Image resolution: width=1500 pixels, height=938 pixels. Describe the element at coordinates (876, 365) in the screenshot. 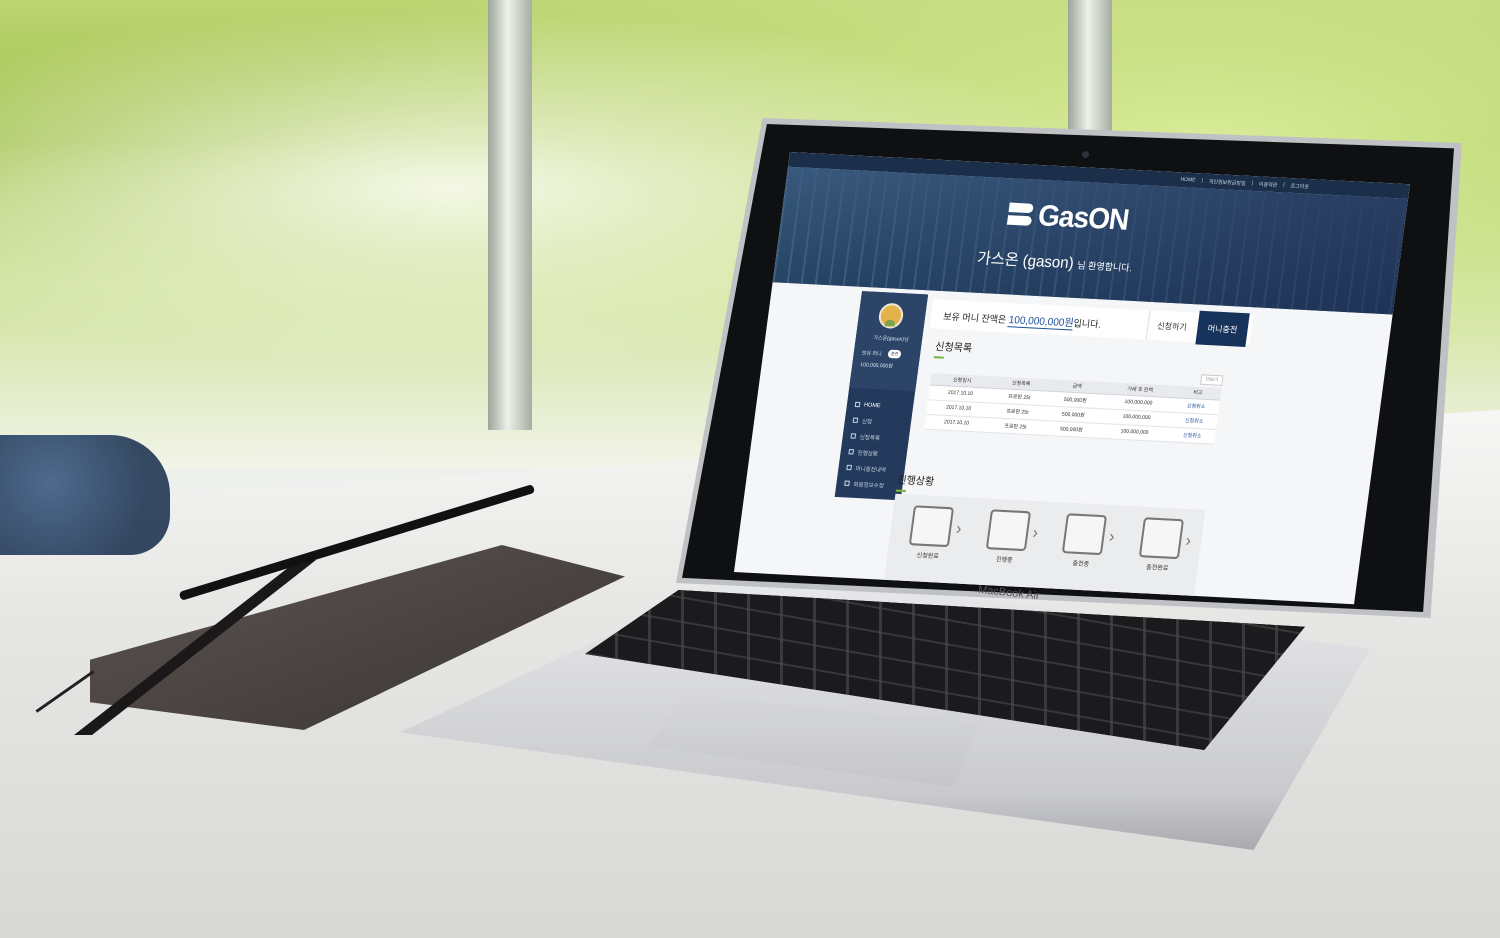

I see `money-value: 100,000,000원` at that location.